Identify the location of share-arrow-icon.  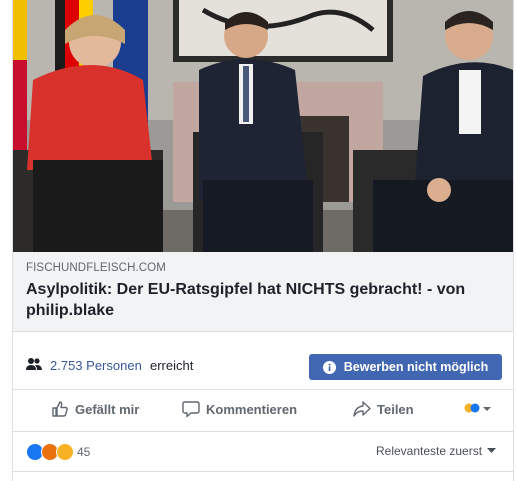
(362, 409).